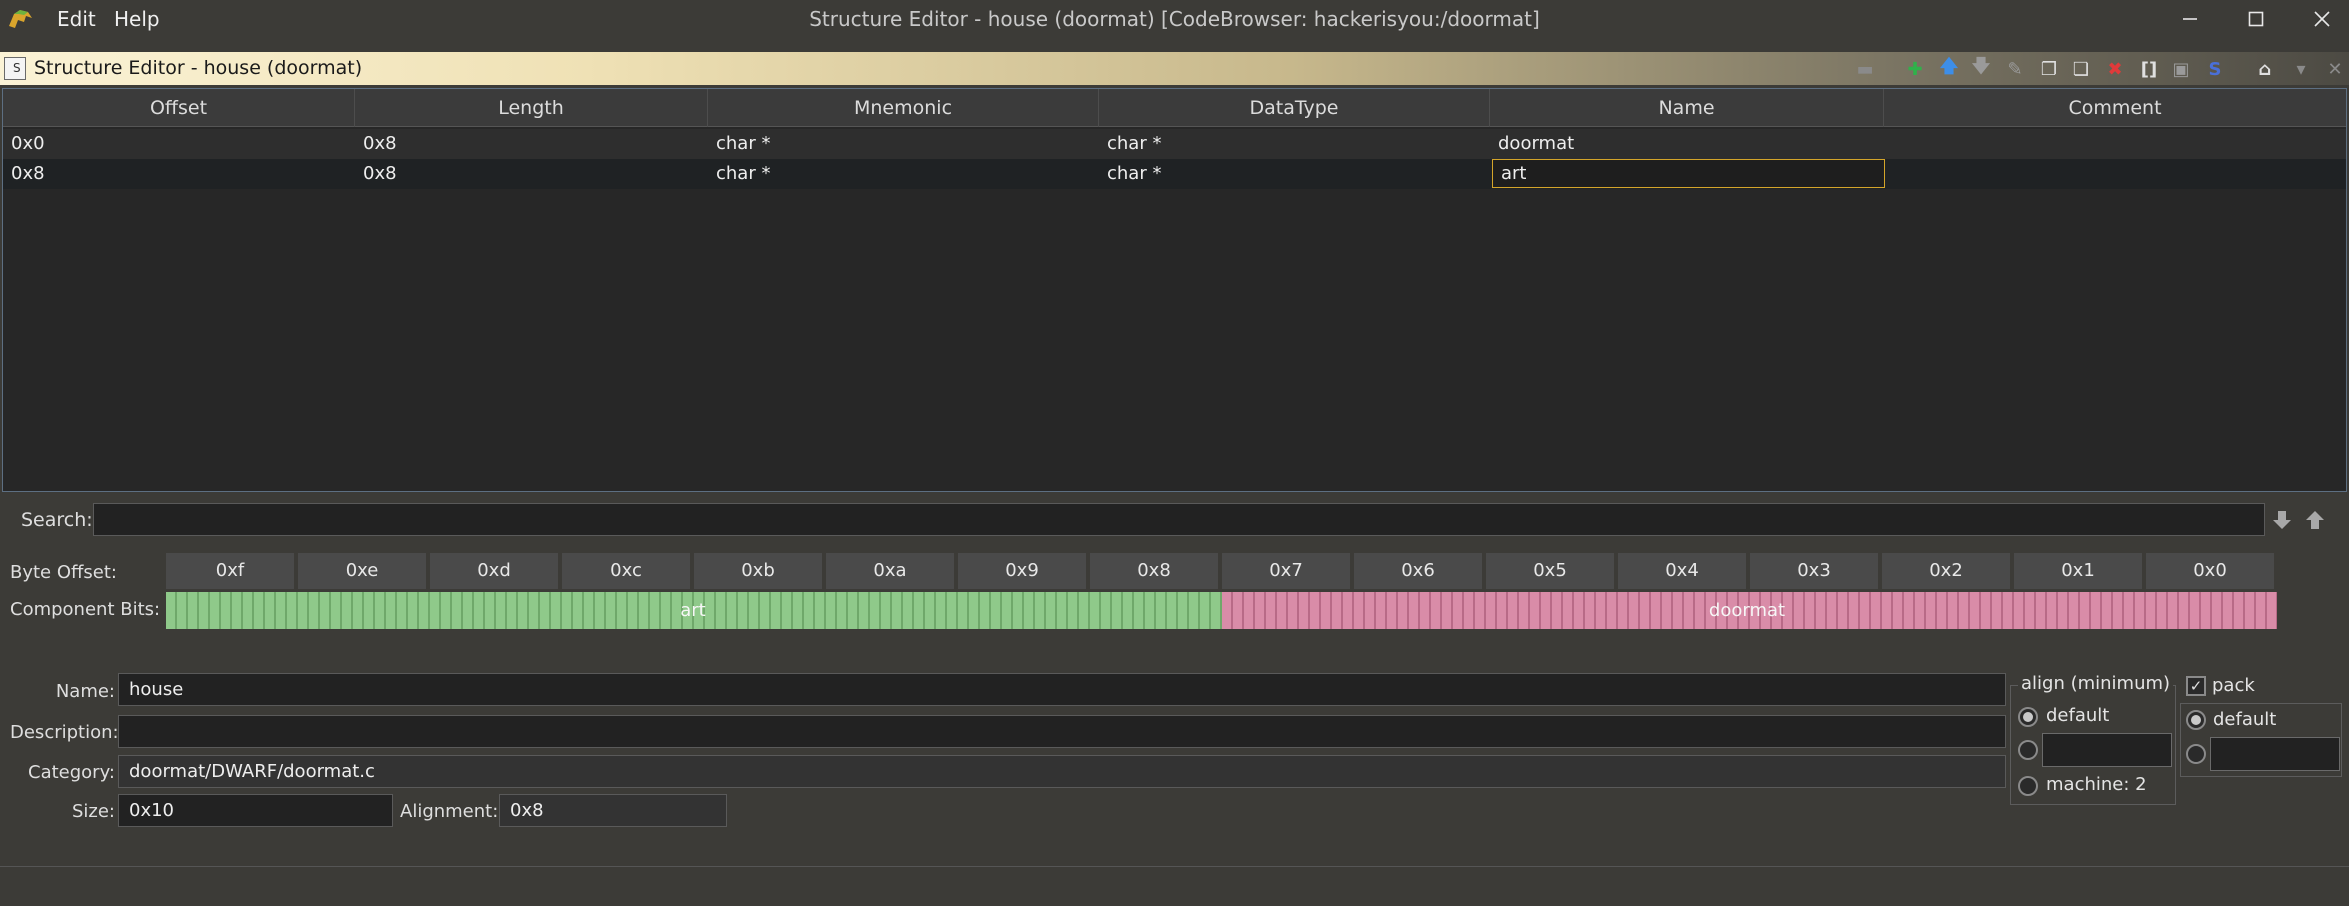 This screenshot has height=906, width=2349. What do you see at coordinates (2028, 786) in the screenshot?
I see `align-machine-radio` at bounding box center [2028, 786].